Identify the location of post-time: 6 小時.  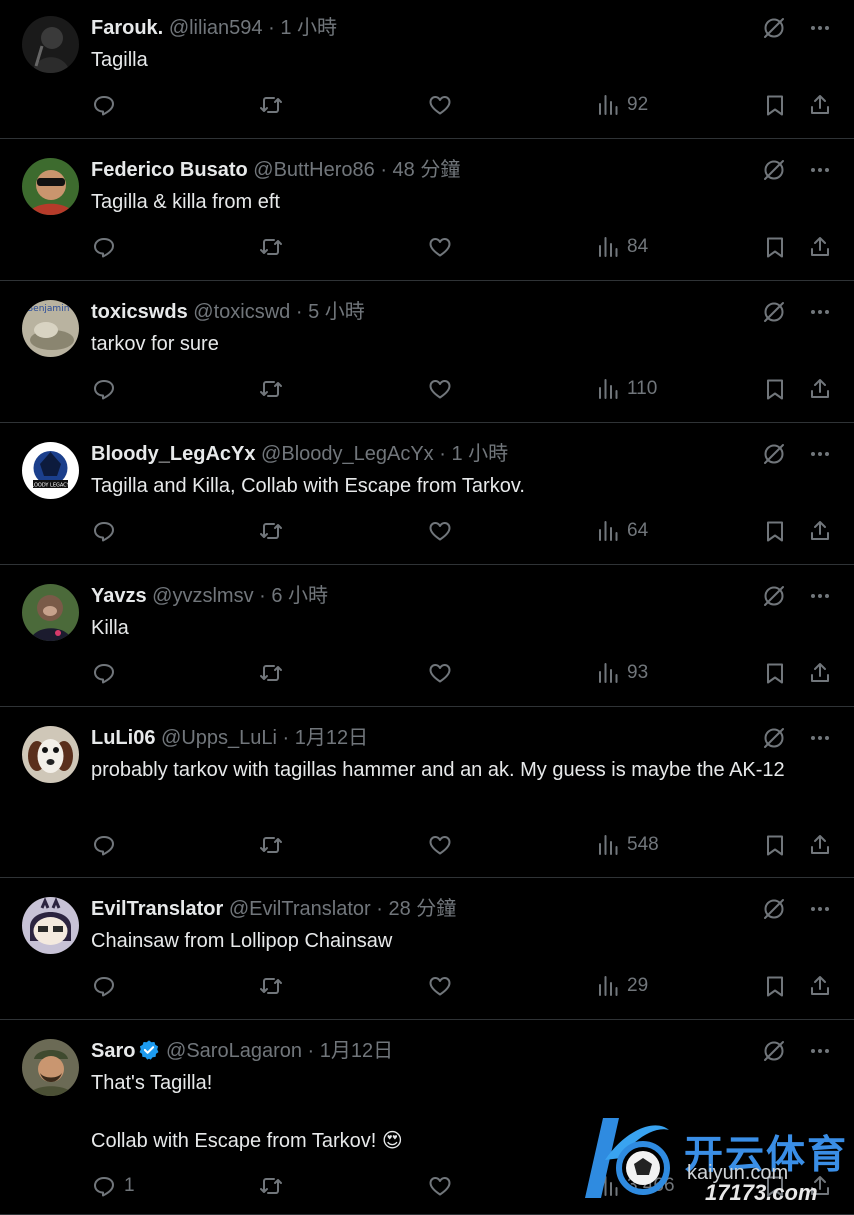
(299, 596).